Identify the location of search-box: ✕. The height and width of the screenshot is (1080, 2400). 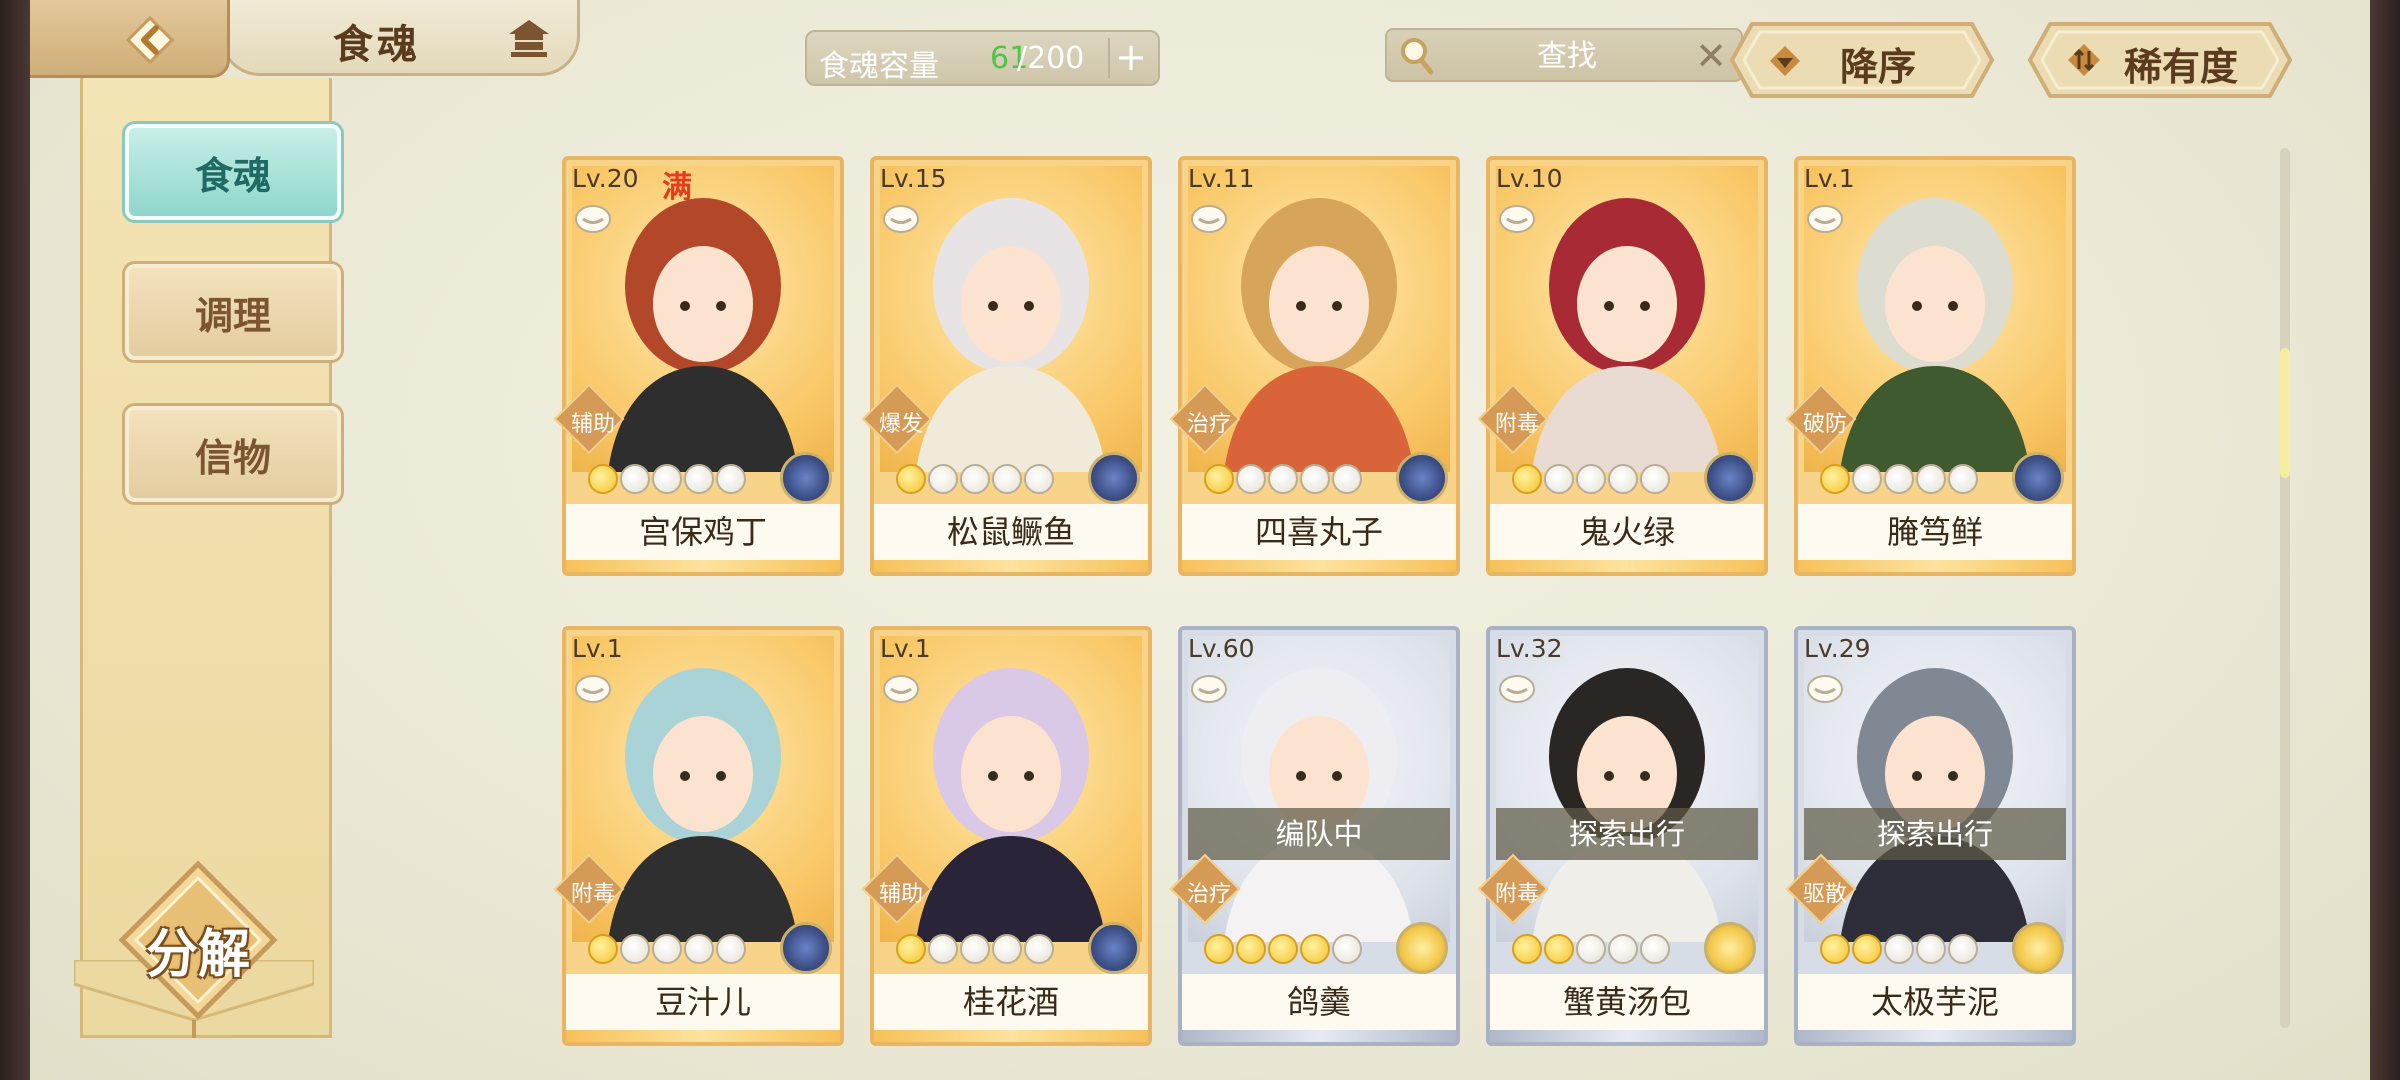
(1564, 55).